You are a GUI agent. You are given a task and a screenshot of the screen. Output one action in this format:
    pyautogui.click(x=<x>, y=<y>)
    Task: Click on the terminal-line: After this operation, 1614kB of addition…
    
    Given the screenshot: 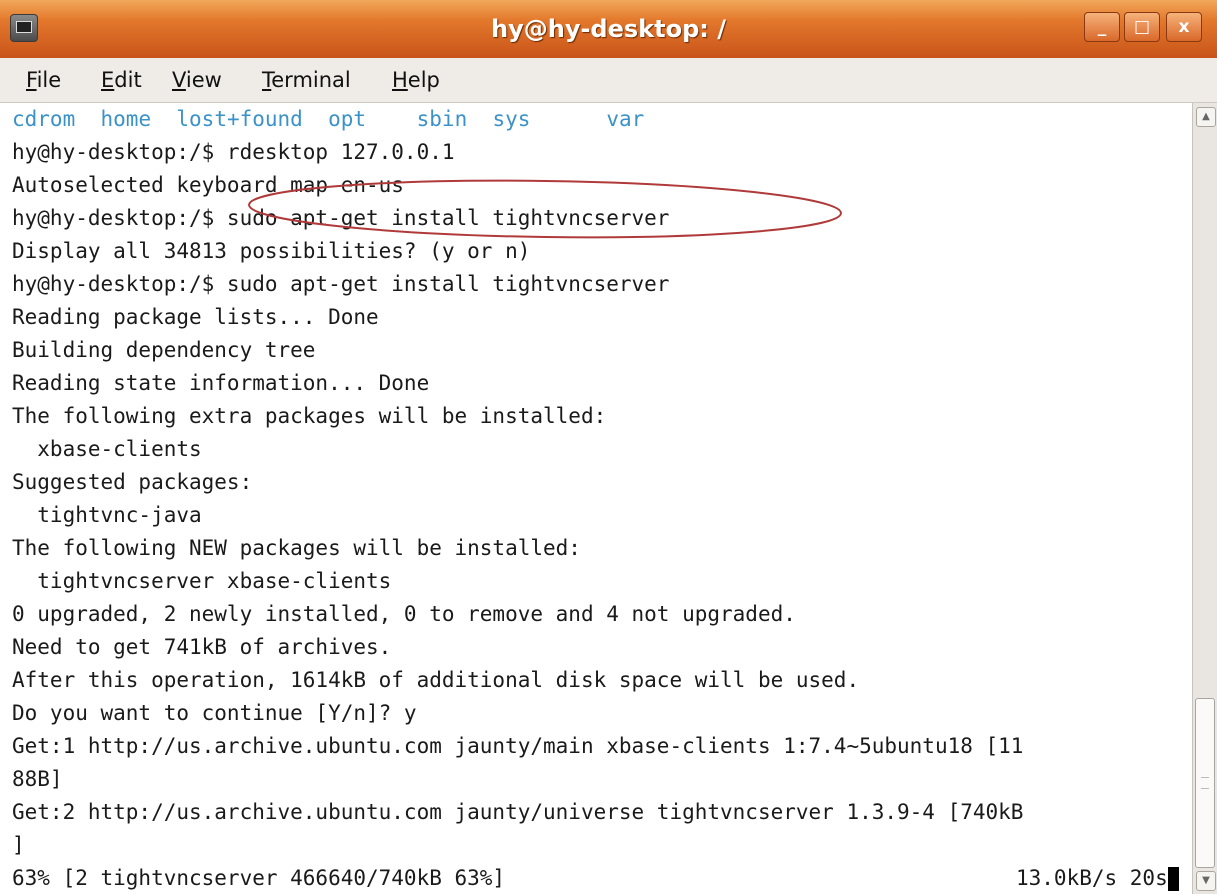 What is the action you would take?
    pyautogui.click(x=436, y=680)
    